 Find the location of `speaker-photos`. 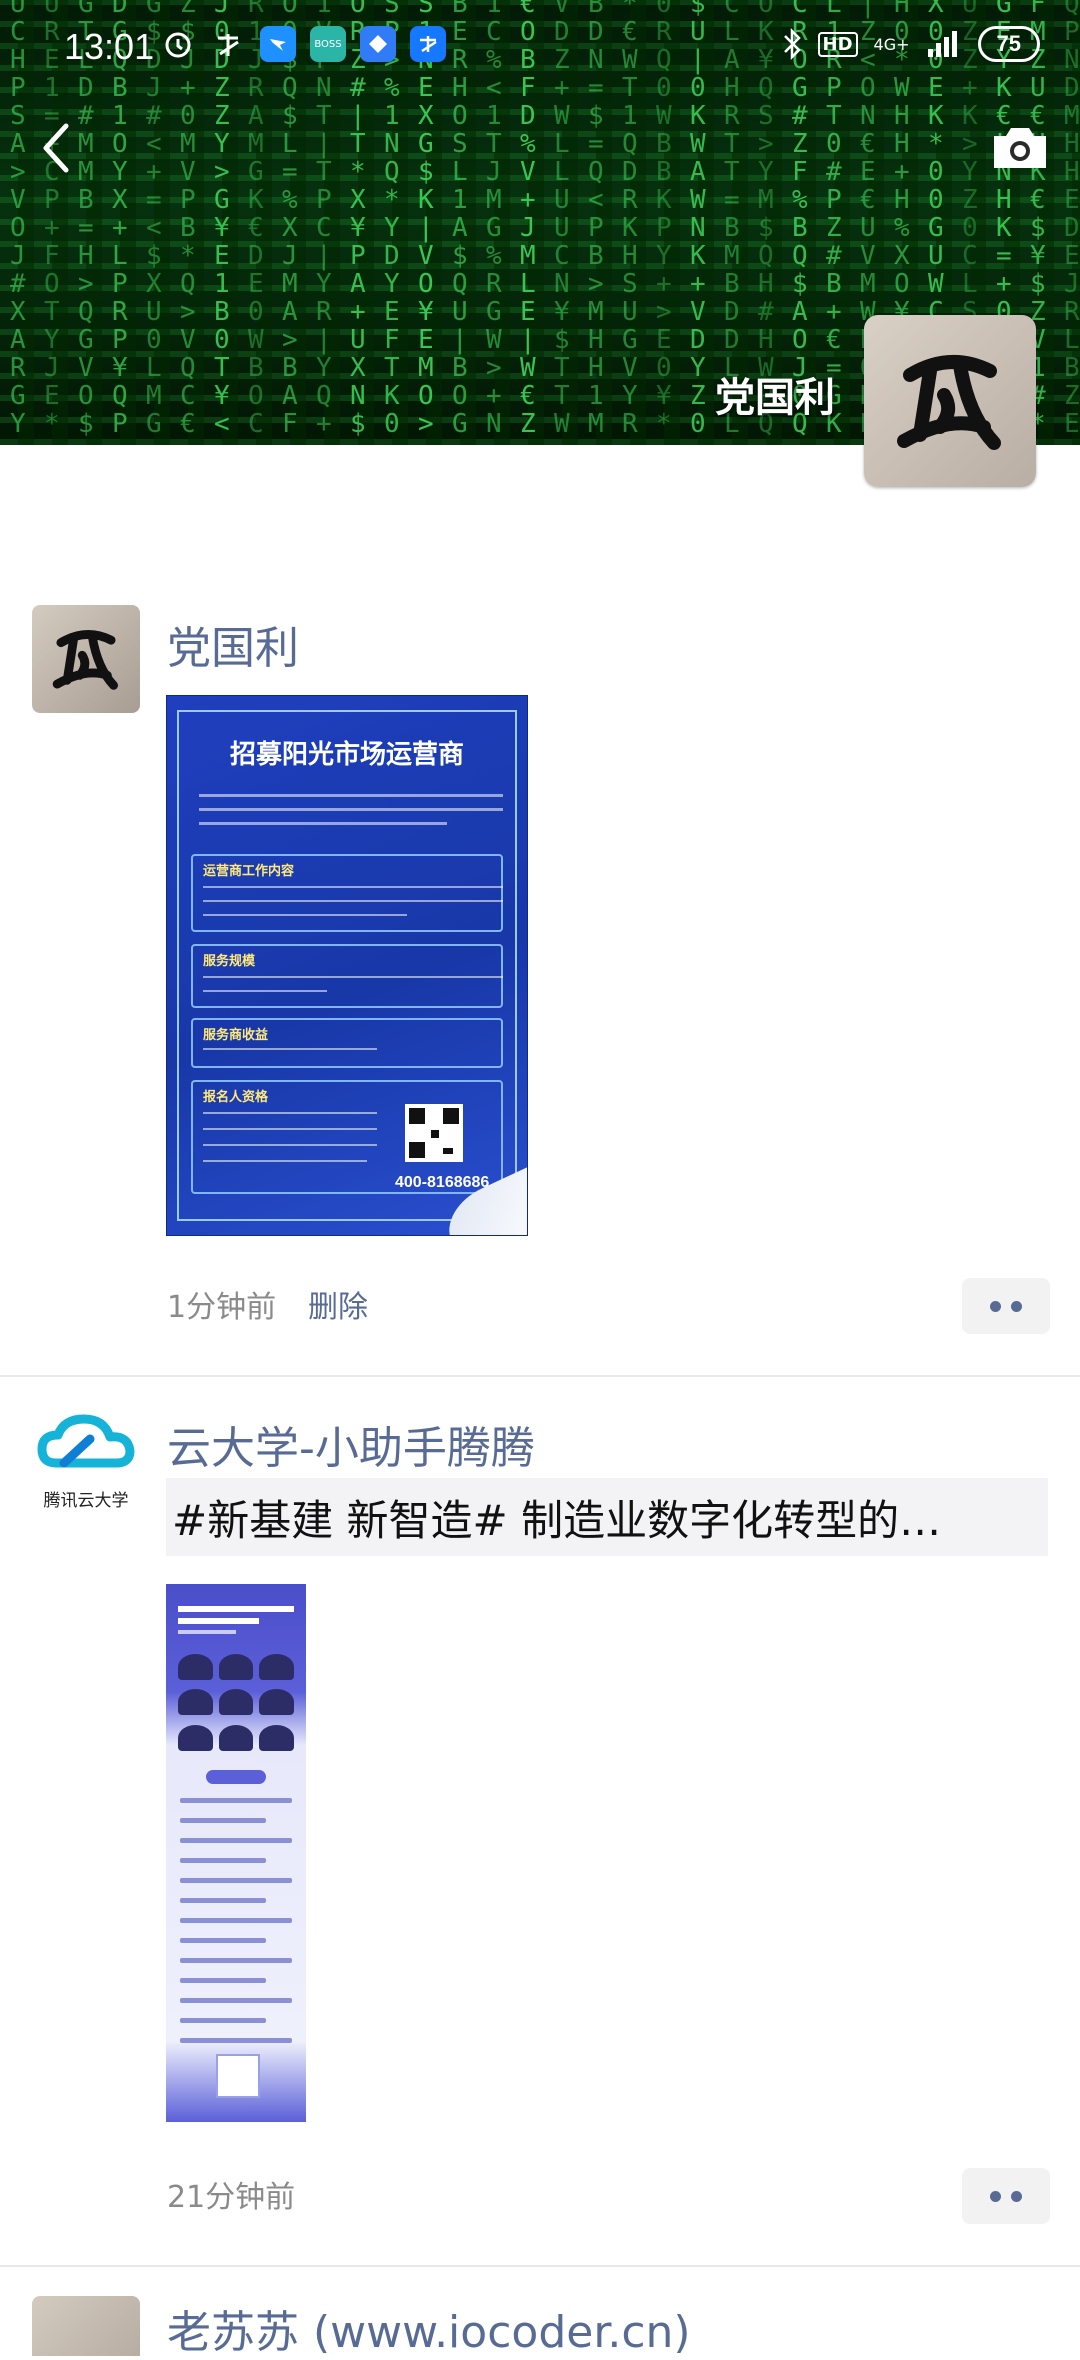

speaker-photos is located at coordinates (236, 1704).